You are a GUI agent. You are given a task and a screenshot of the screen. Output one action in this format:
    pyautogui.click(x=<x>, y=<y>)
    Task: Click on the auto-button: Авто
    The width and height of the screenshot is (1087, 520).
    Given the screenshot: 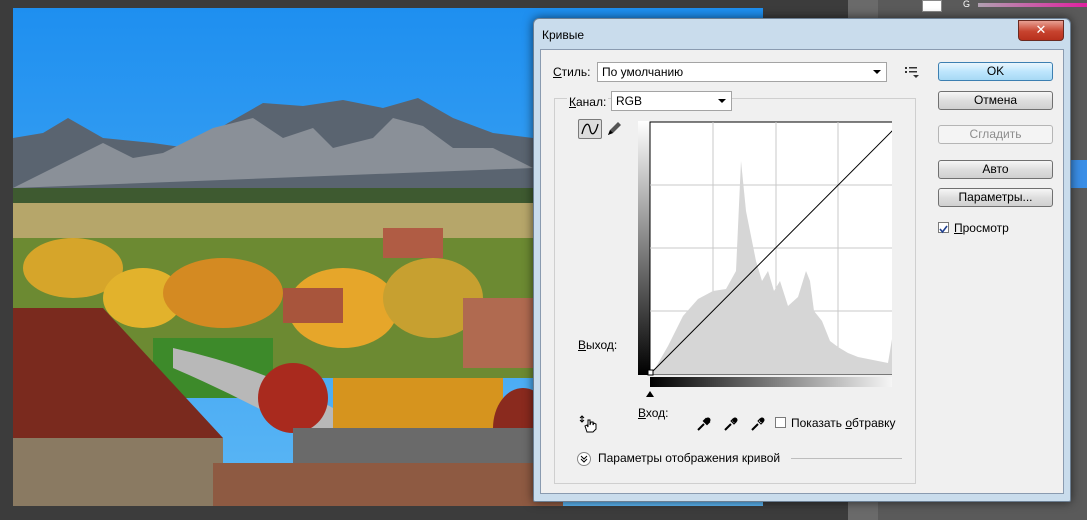 What is the action you would take?
    pyautogui.click(x=995, y=169)
    